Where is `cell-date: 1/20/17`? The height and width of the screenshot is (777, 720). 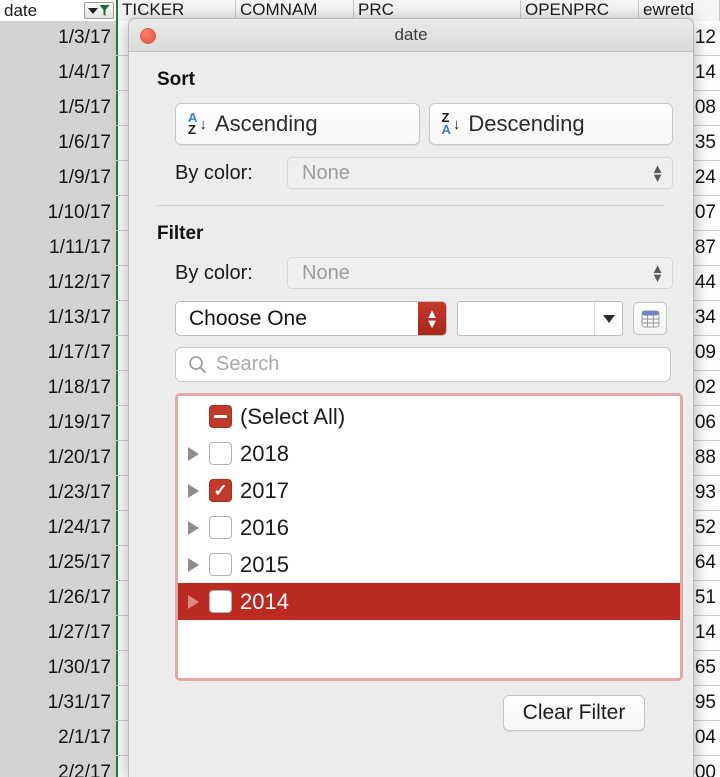
cell-date: 1/20/17 is located at coordinates (59, 458).